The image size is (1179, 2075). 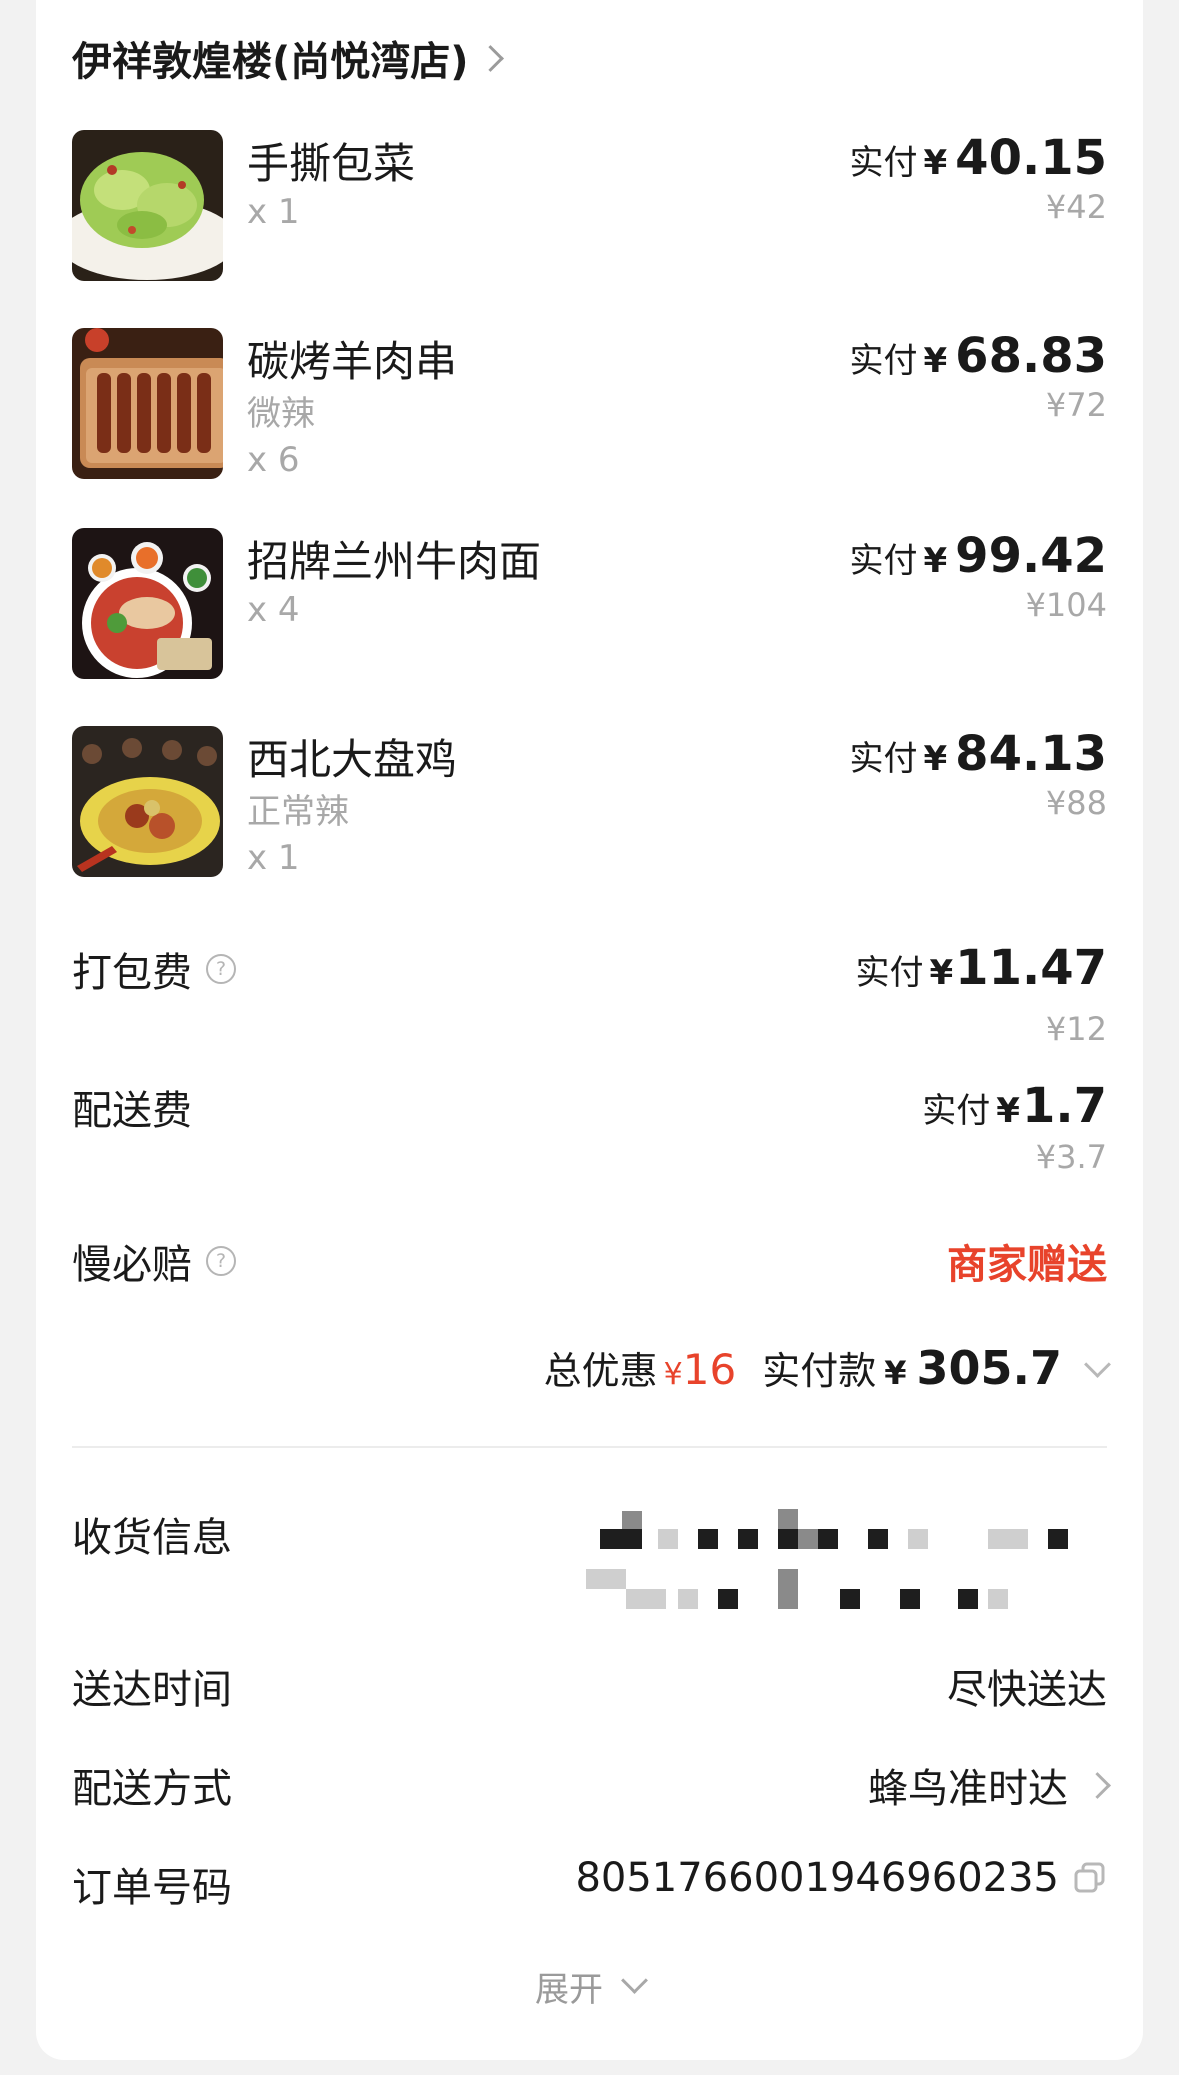 I want to click on packing-fee-row: 打包费 ? 实付 ¥ 11.47 ¥12, so click(x=589, y=1000).